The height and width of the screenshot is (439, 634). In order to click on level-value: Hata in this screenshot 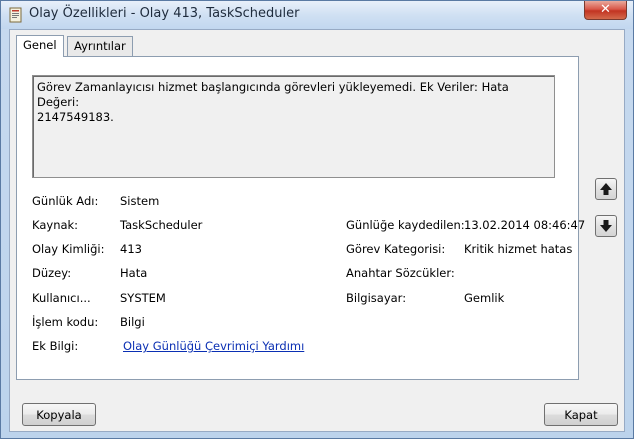, I will do `click(134, 273)`.